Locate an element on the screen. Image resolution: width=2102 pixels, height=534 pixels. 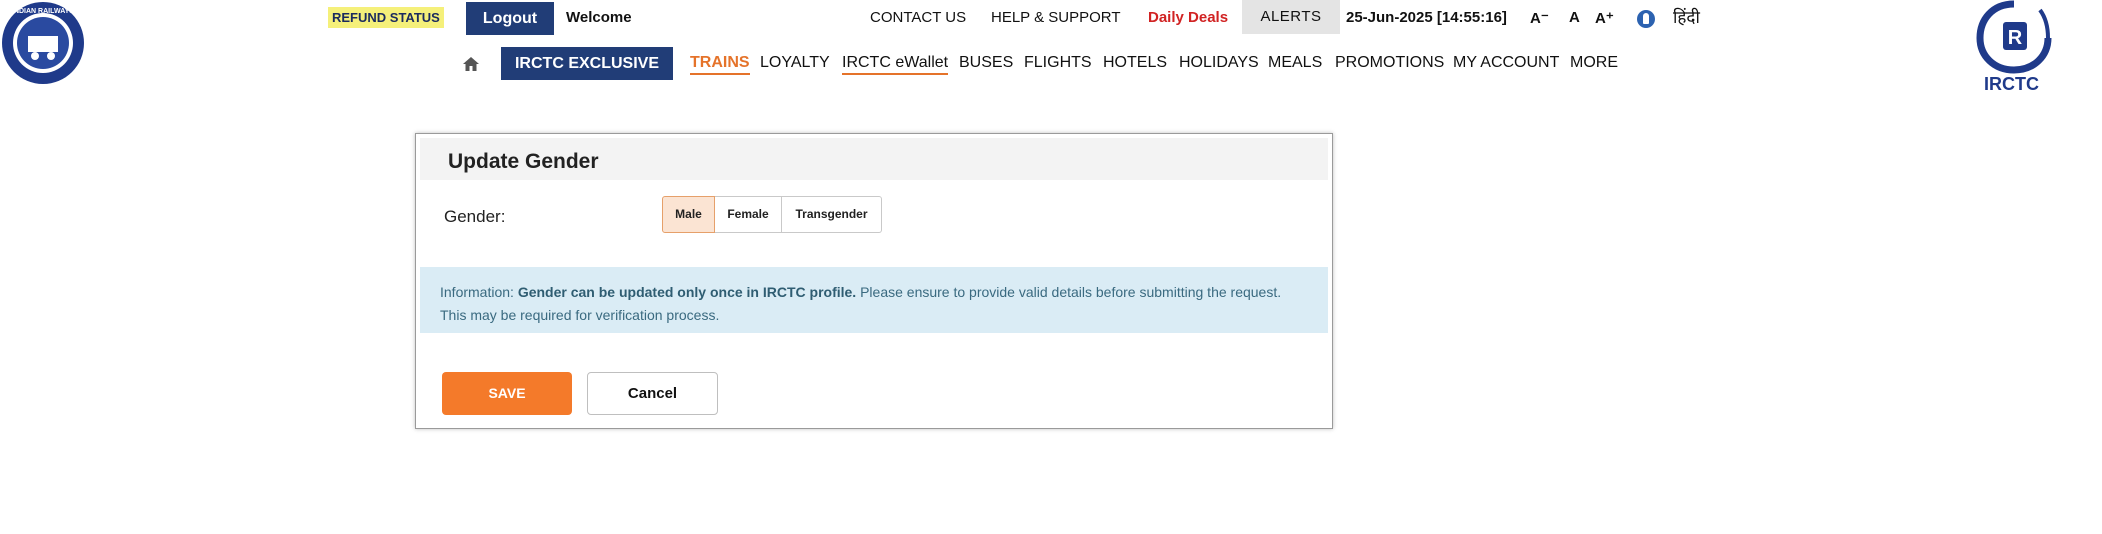
server-datetime: 25-Jun-2025 [14:55:16] is located at coordinates (1426, 17).